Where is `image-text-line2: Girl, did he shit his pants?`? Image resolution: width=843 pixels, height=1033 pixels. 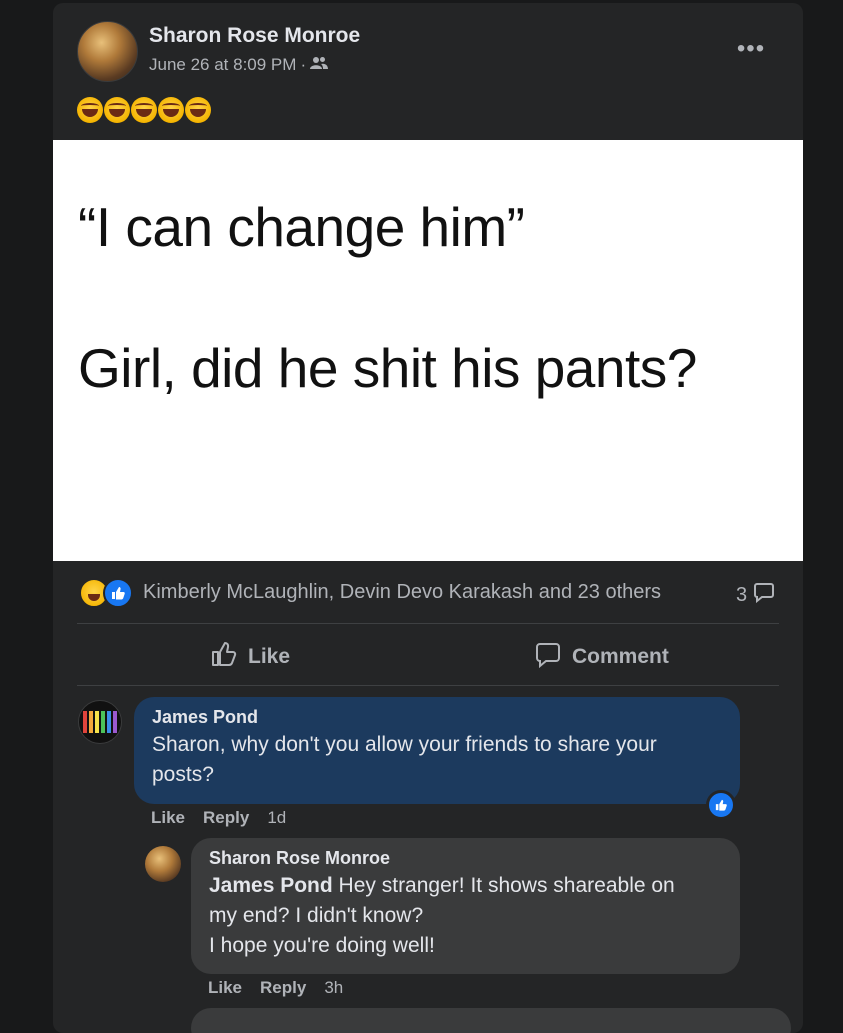
image-text-line2: Girl, did he shit his pants? is located at coordinates (387, 368).